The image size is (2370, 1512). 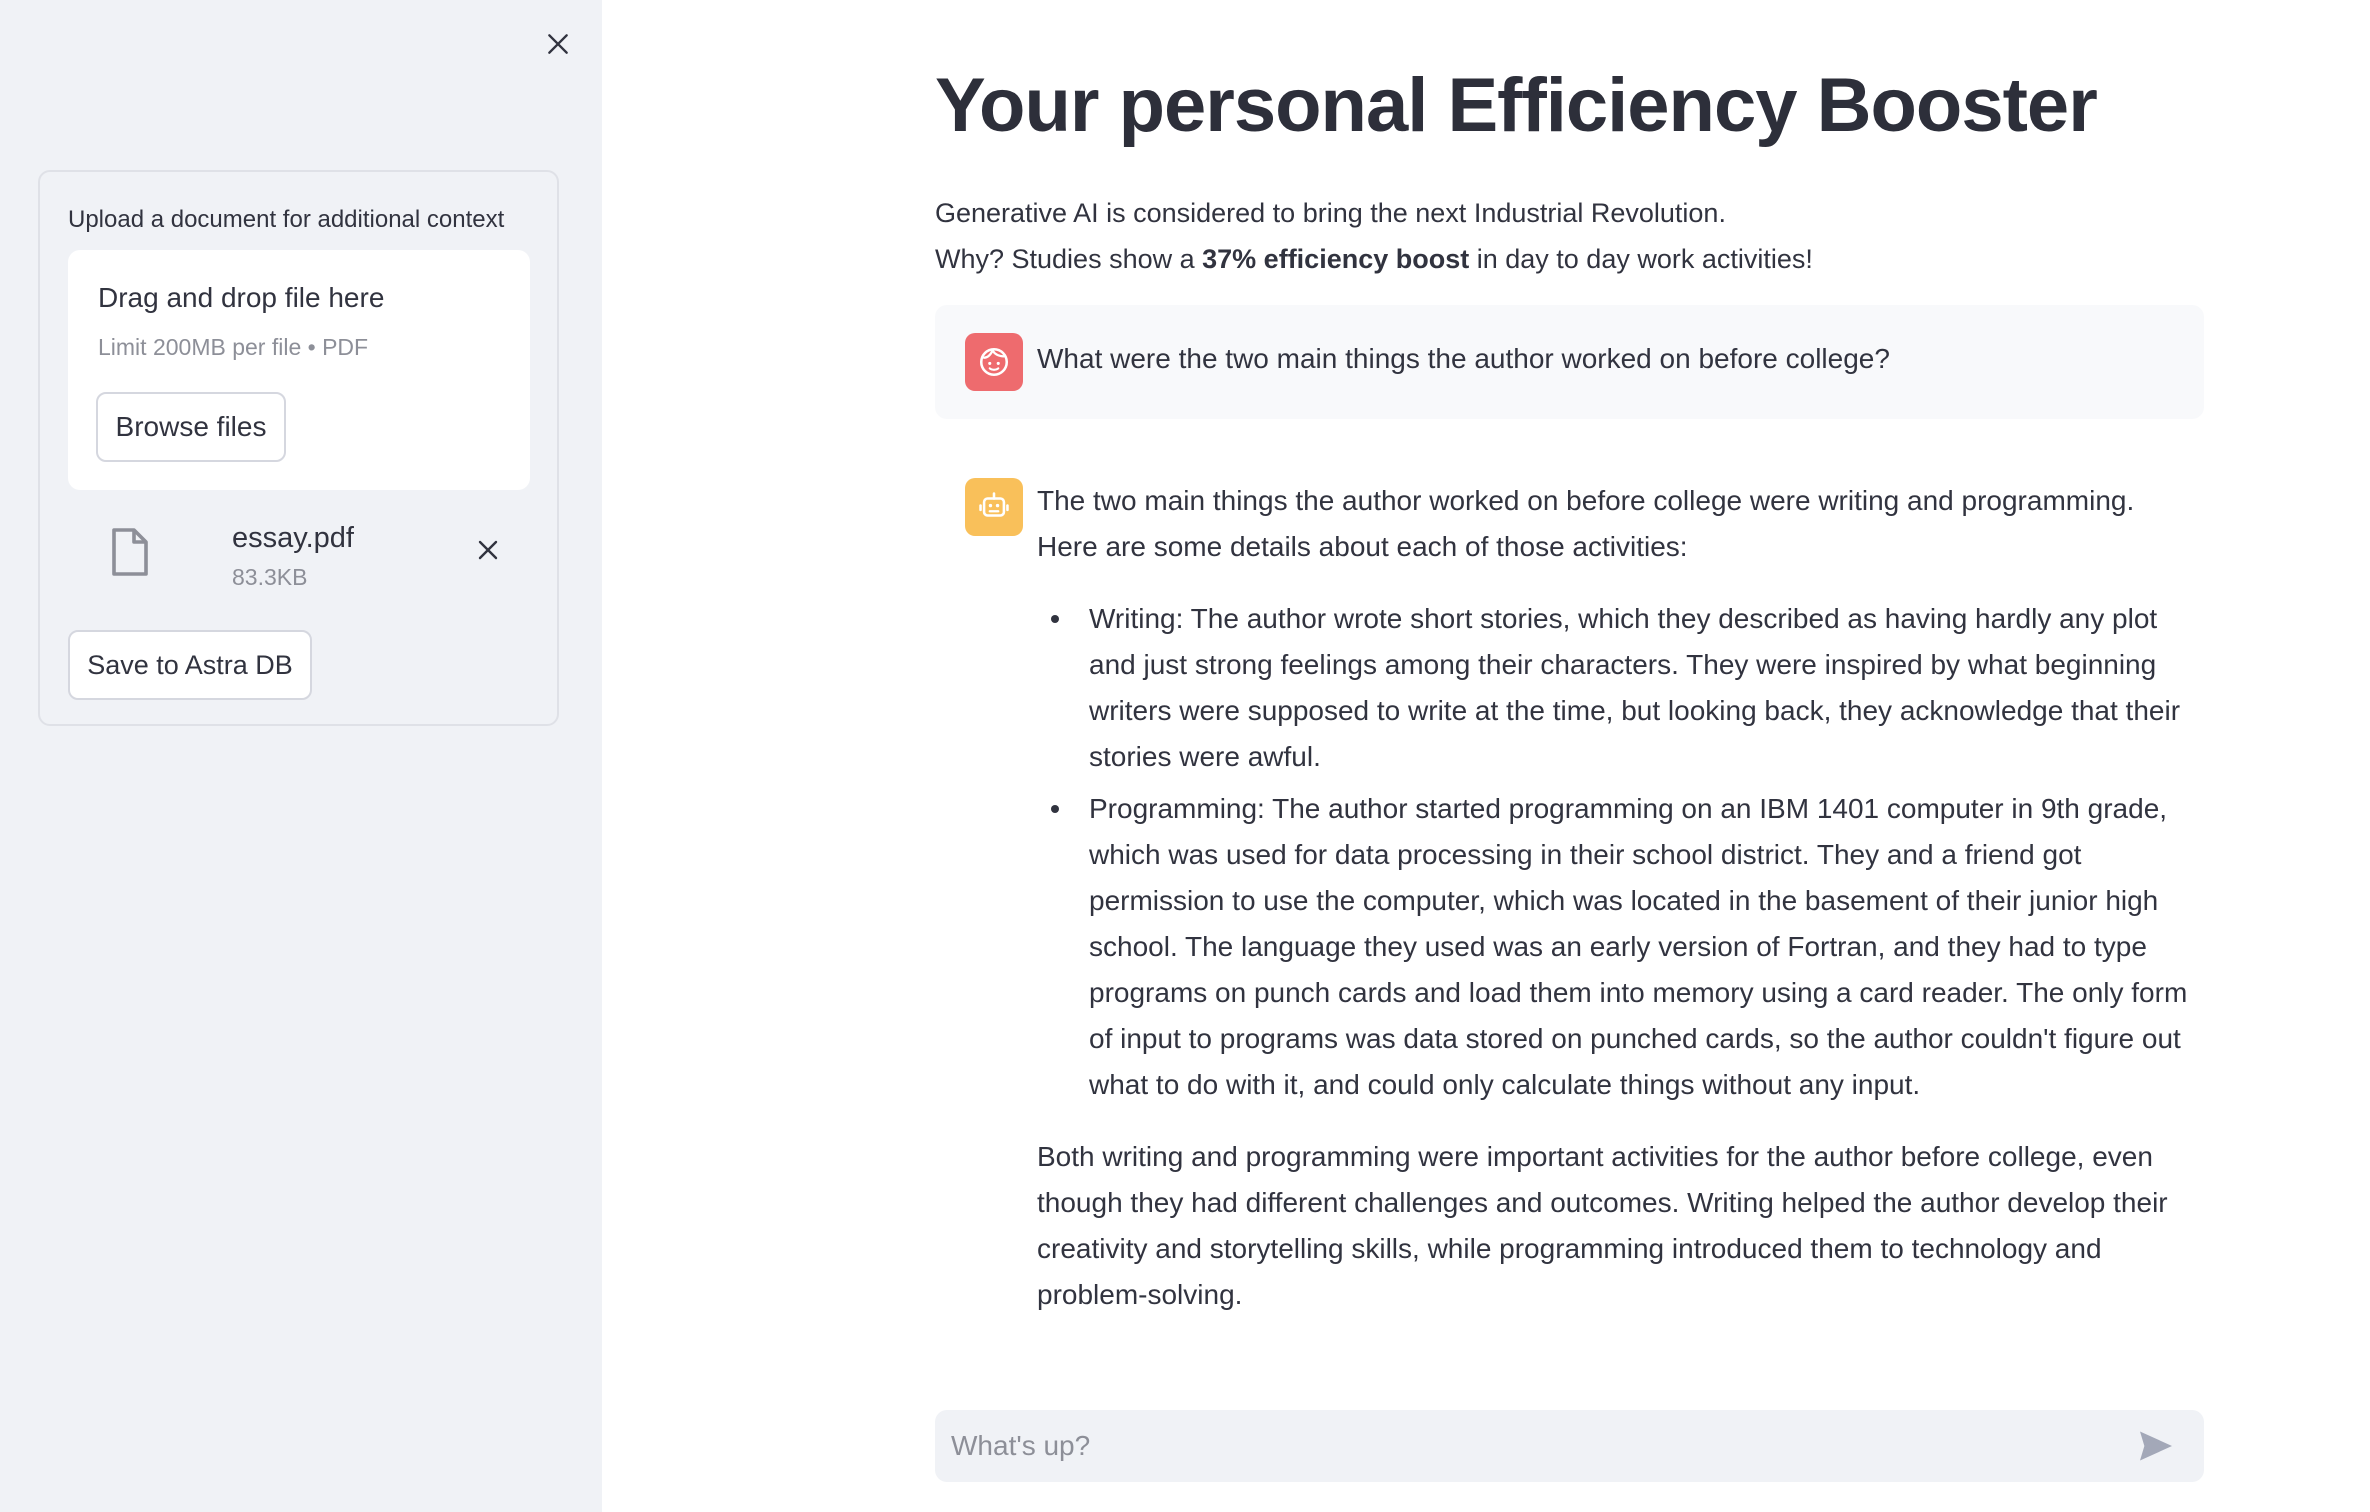 What do you see at coordinates (1516, 105) in the screenshot?
I see `page-title: Your personal Efficiency Booster` at bounding box center [1516, 105].